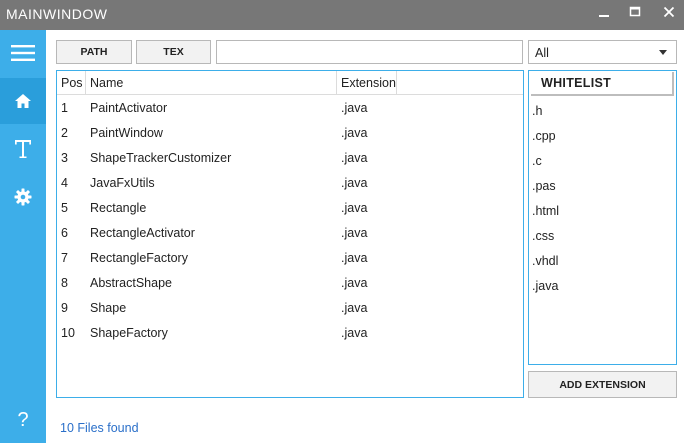 The width and height of the screenshot is (684, 443). I want to click on sidebar-item-menu, so click(23, 53).